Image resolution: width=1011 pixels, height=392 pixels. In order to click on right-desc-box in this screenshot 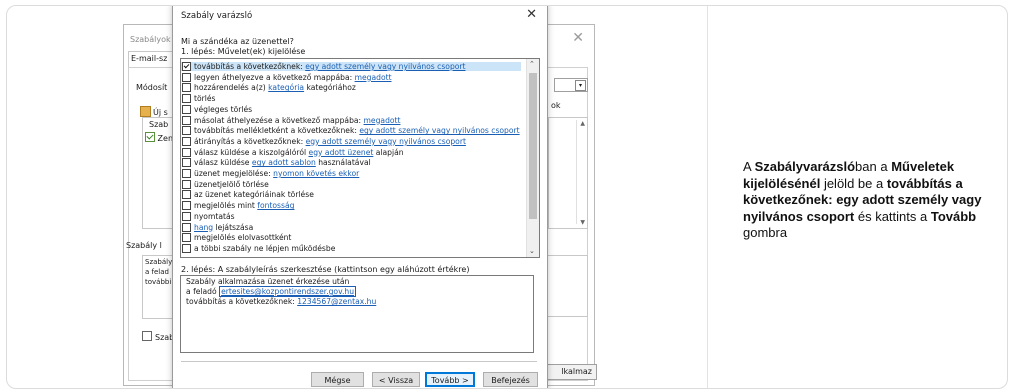, I will do `click(566, 286)`.